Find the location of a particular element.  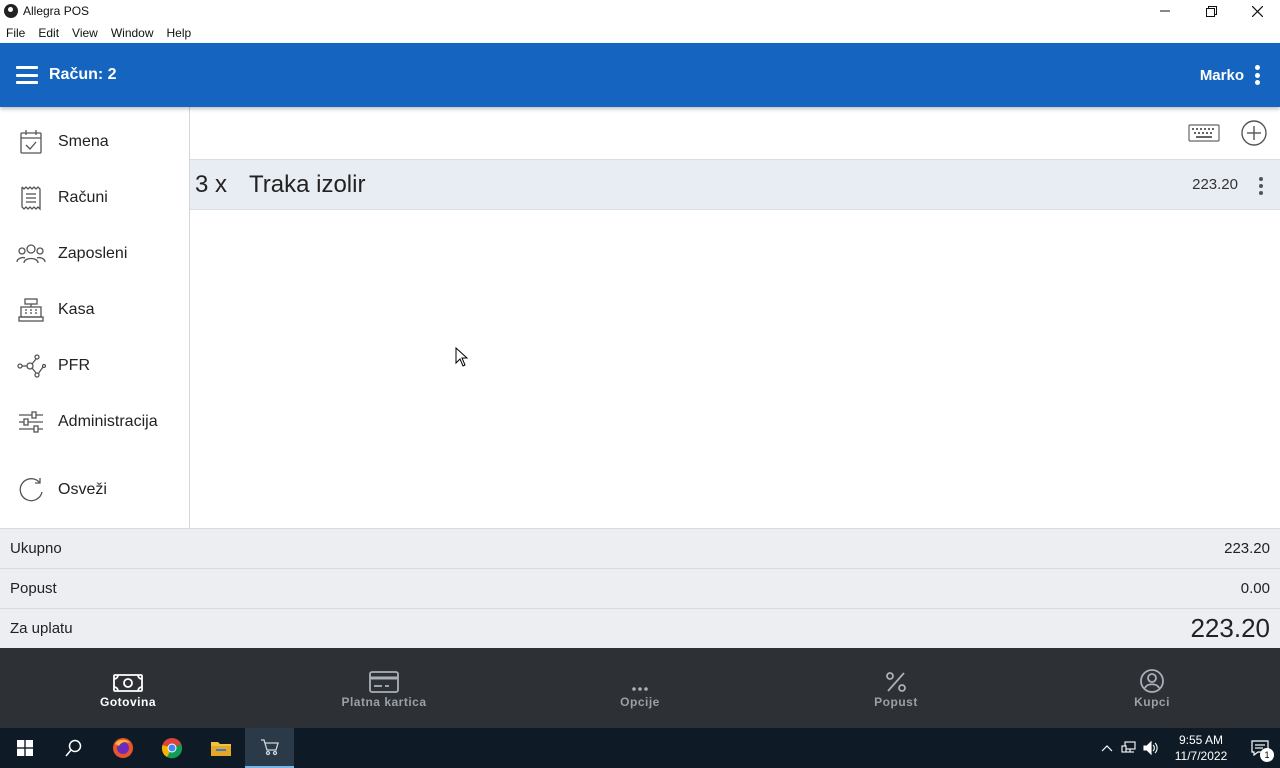

total-row-ukupno: Ukupno 223.20 is located at coordinates (640, 548).